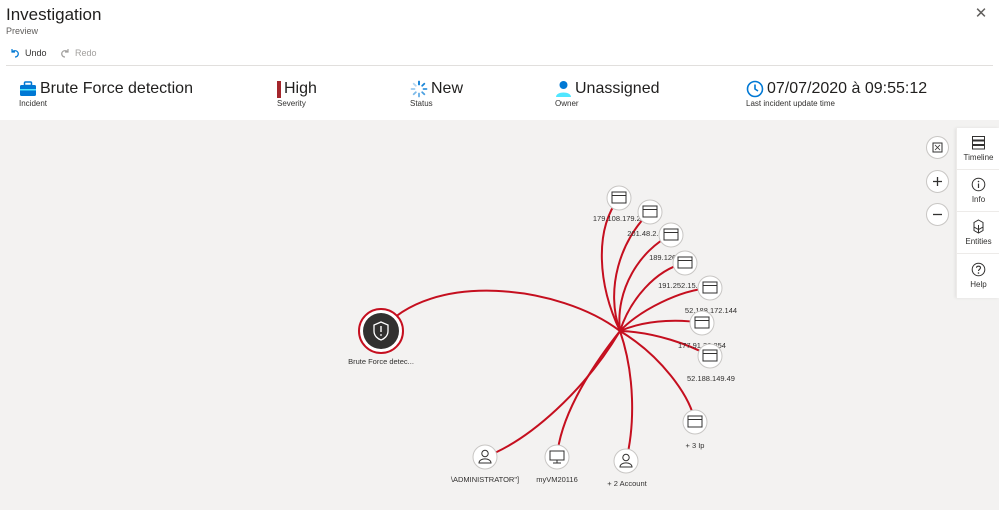 Image resolution: width=999 pixels, height=510 pixels. I want to click on redo-button: Redo, so click(78, 53).